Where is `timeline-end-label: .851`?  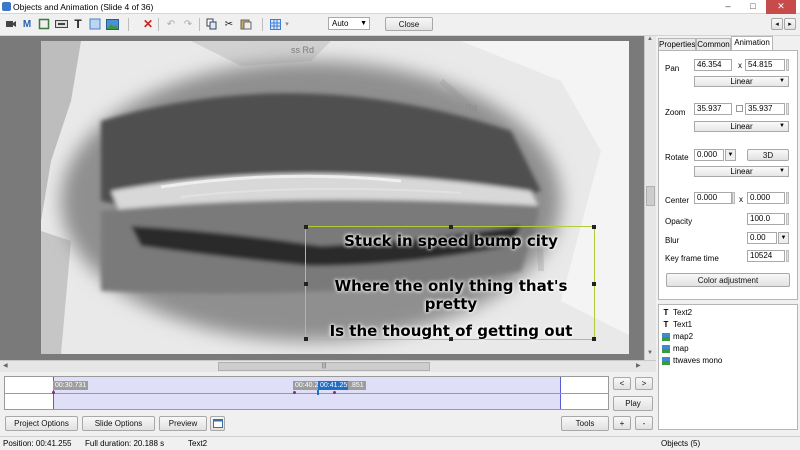 timeline-end-label: .851 is located at coordinates (357, 385).